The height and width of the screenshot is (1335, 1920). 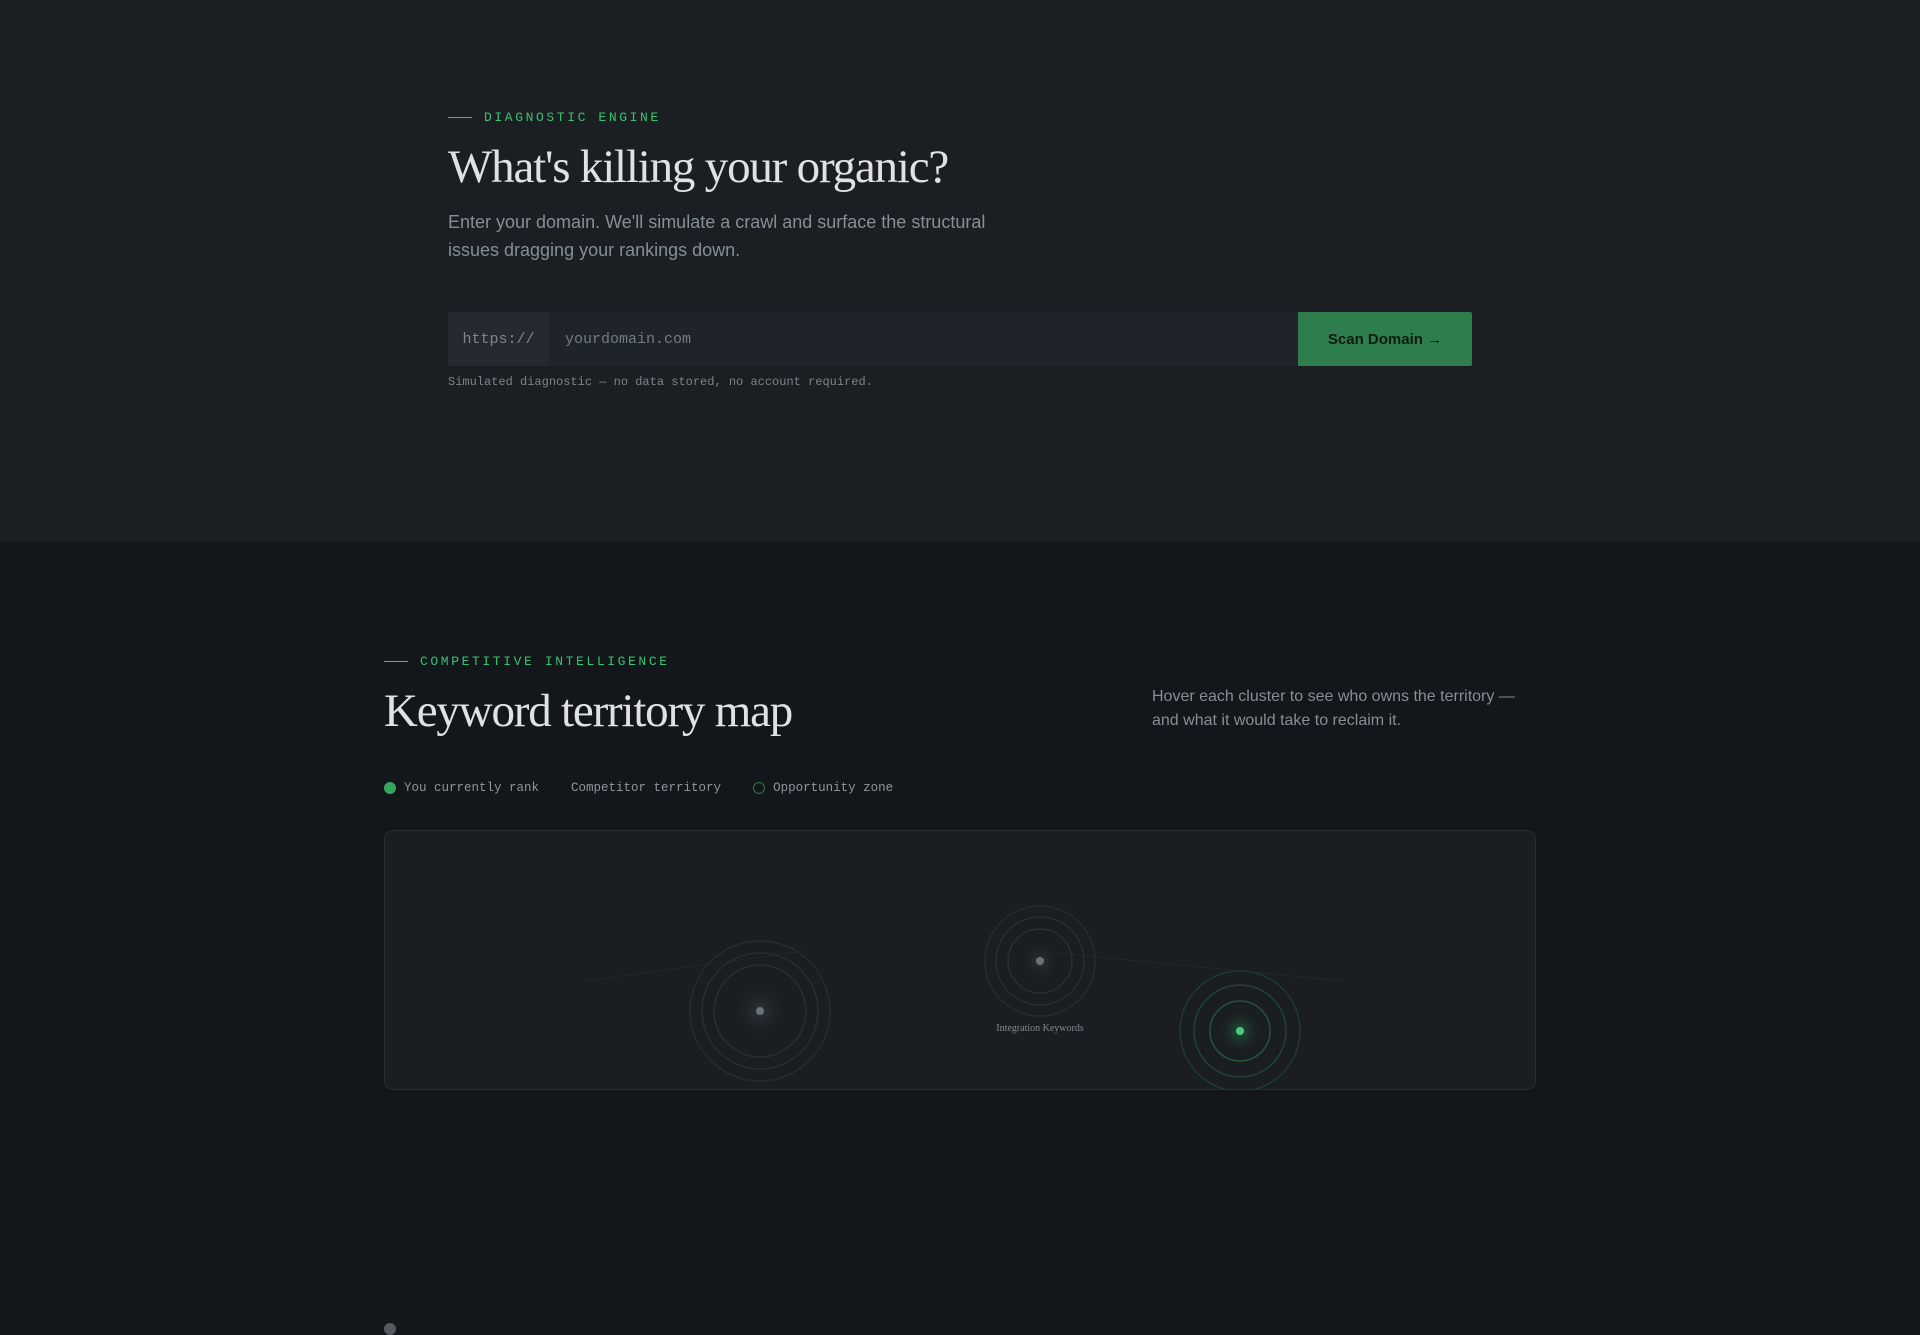 I want to click on competitor-dot-icon, so click(x=390, y=1329).